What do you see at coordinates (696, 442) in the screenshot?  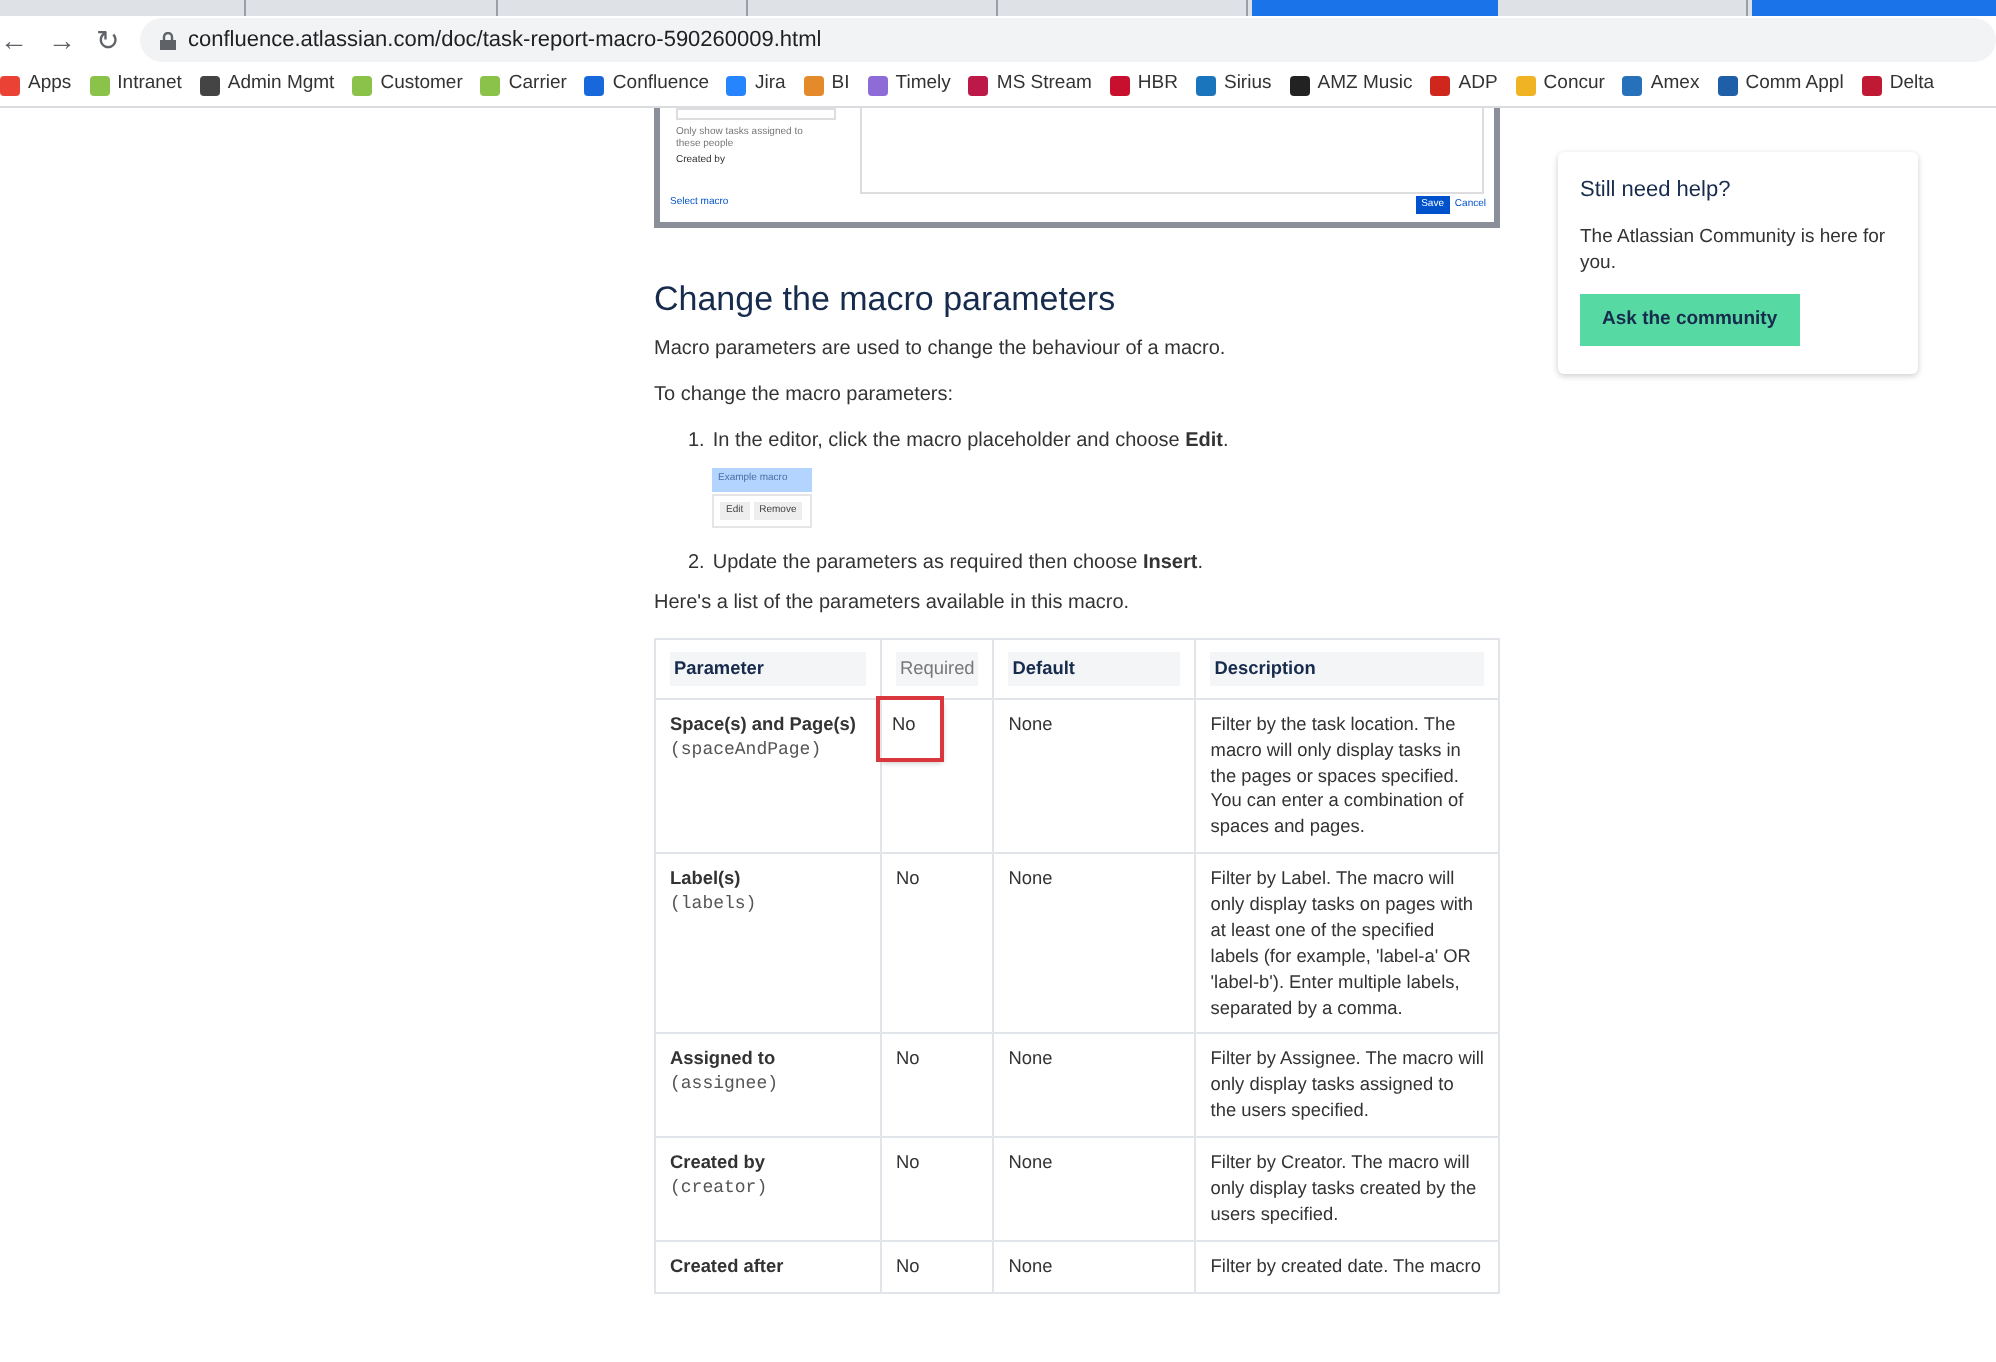 I see `step-number: 1.` at bounding box center [696, 442].